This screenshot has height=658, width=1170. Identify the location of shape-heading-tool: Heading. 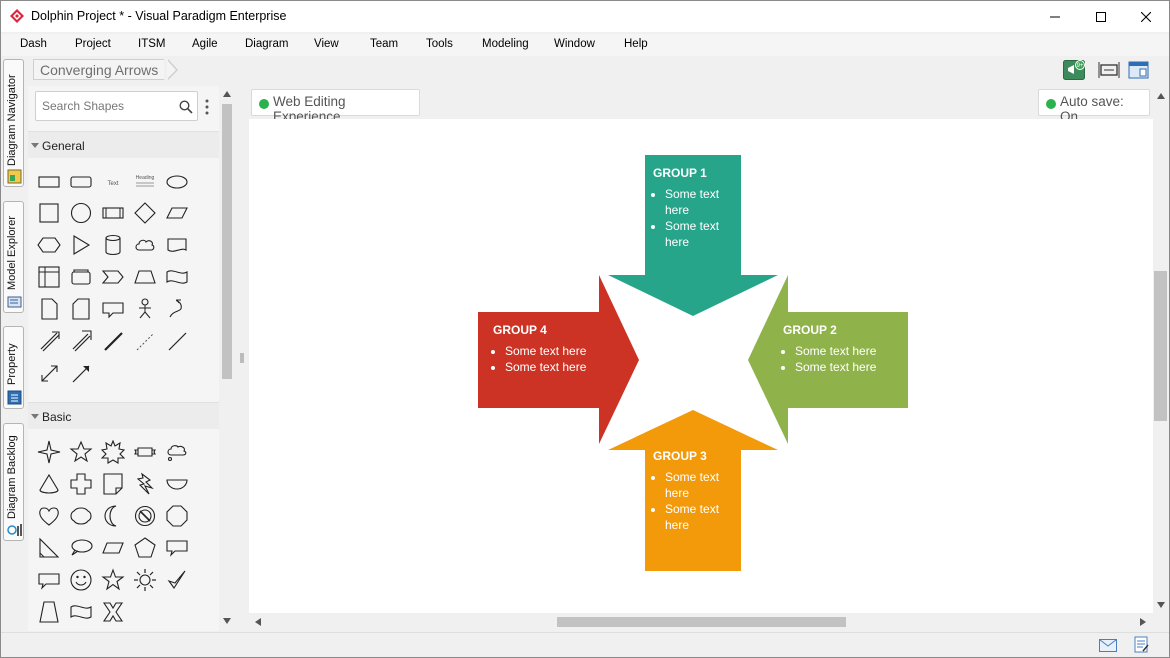
(145, 181).